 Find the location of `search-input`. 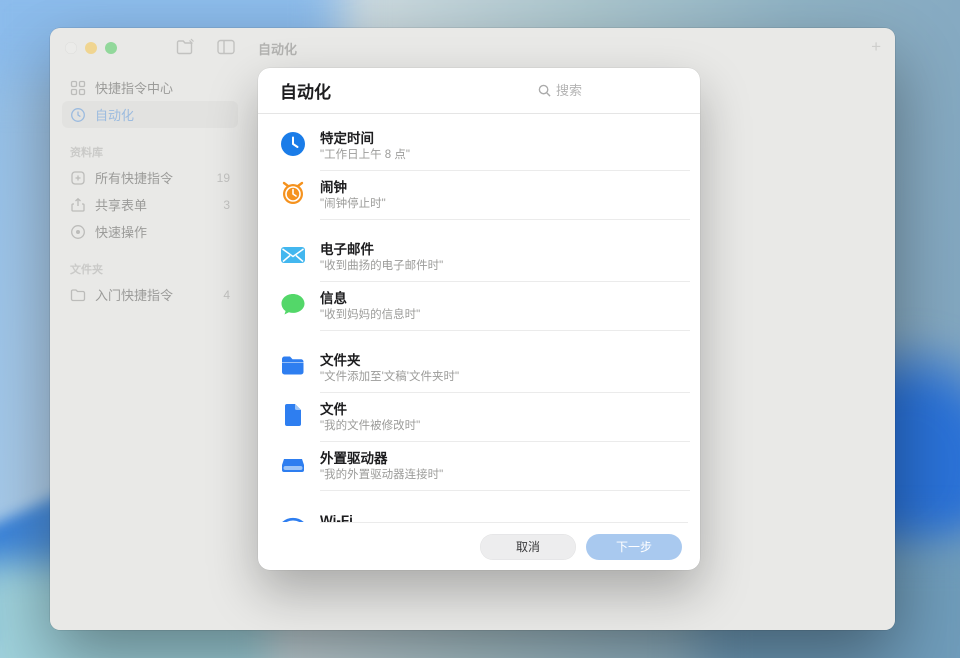

search-input is located at coordinates (617, 90).